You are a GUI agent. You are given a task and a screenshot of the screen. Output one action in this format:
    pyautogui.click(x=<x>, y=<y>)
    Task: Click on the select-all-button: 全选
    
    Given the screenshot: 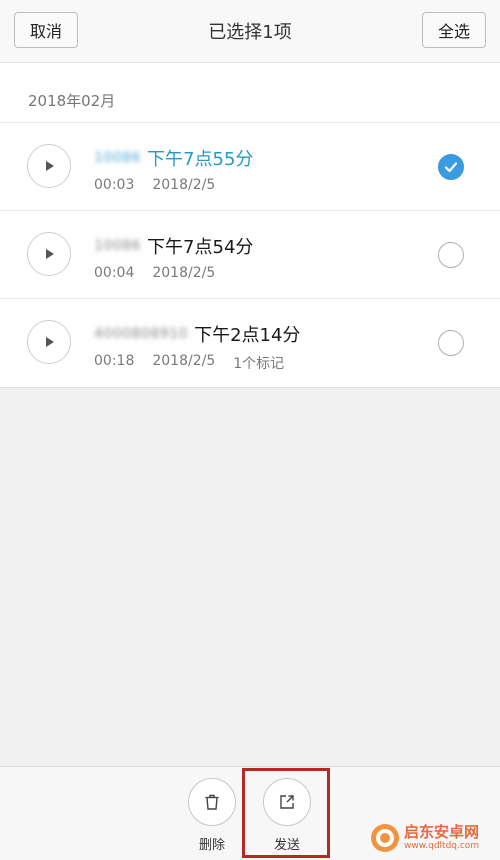 What is the action you would take?
    pyautogui.click(x=454, y=30)
    